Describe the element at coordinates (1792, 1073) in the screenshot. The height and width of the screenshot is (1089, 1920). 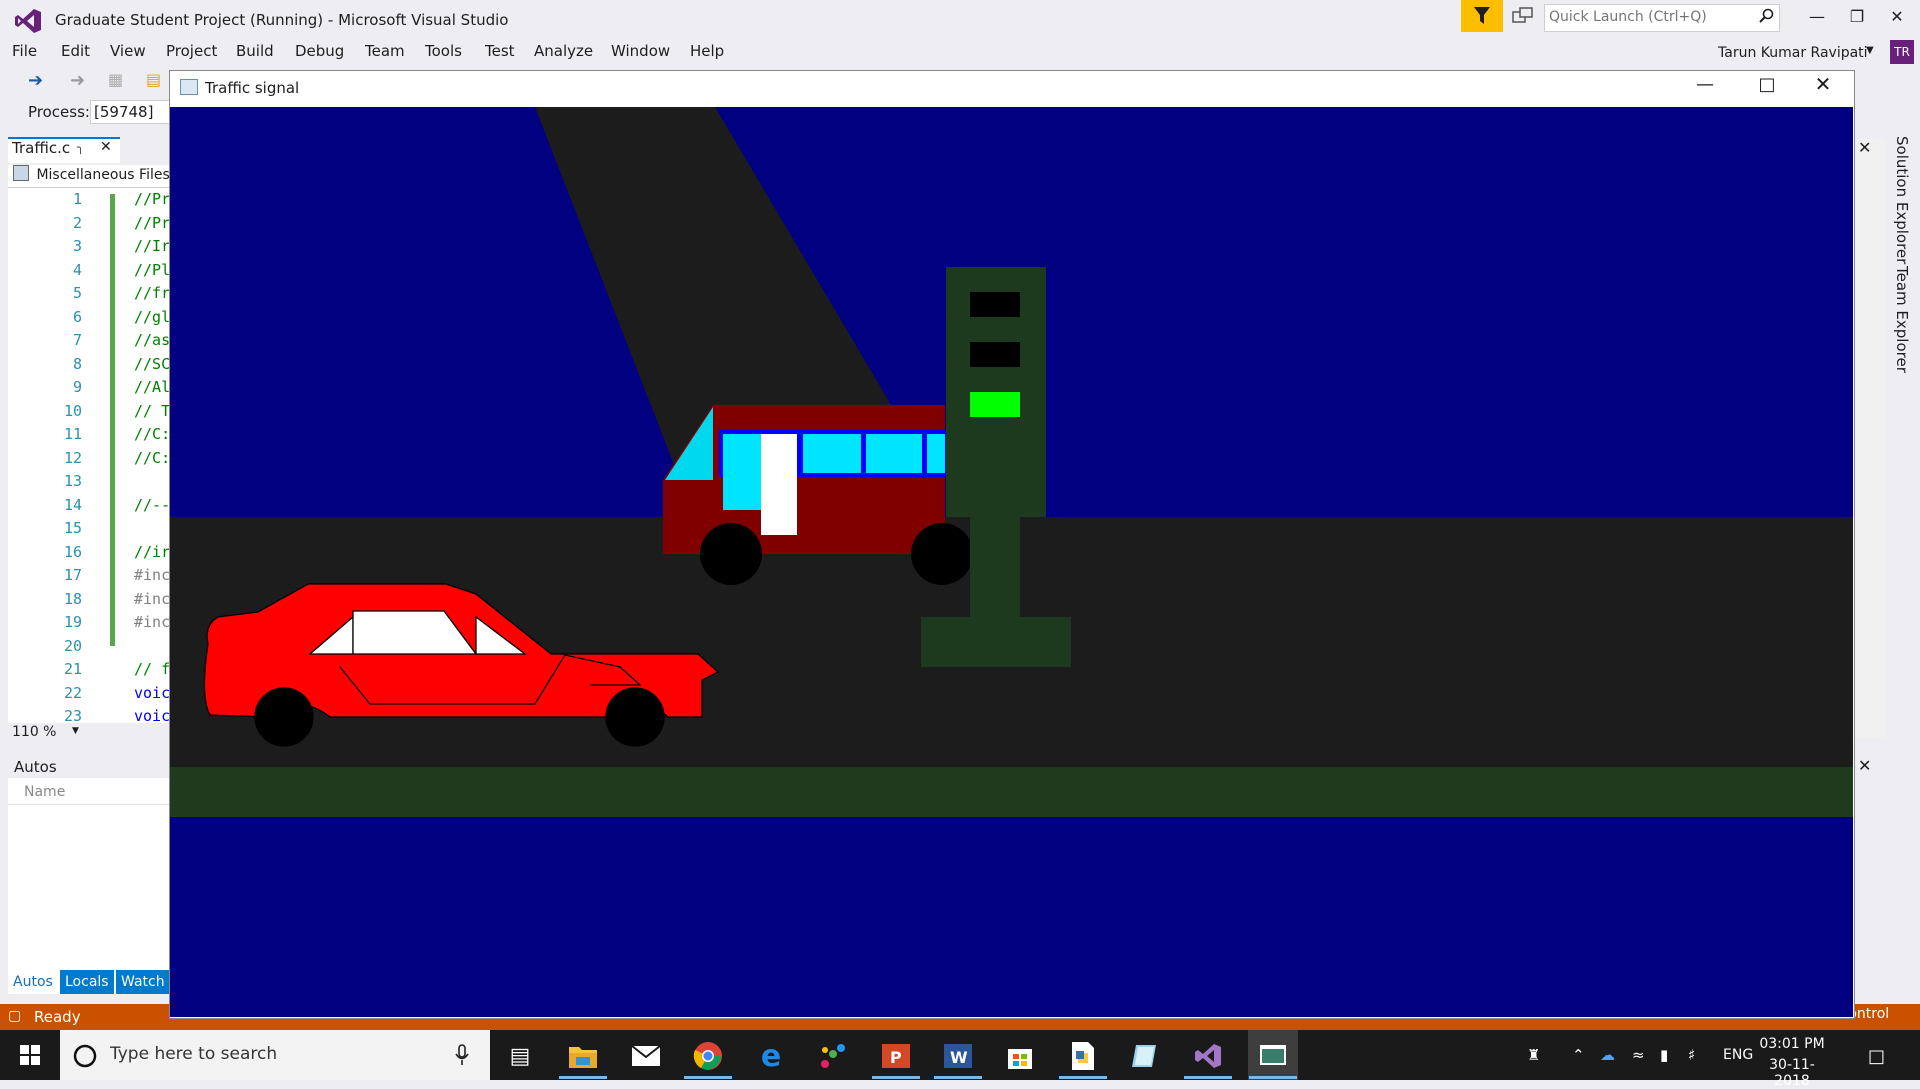
I see `clock-date: 30-11-2018` at that location.